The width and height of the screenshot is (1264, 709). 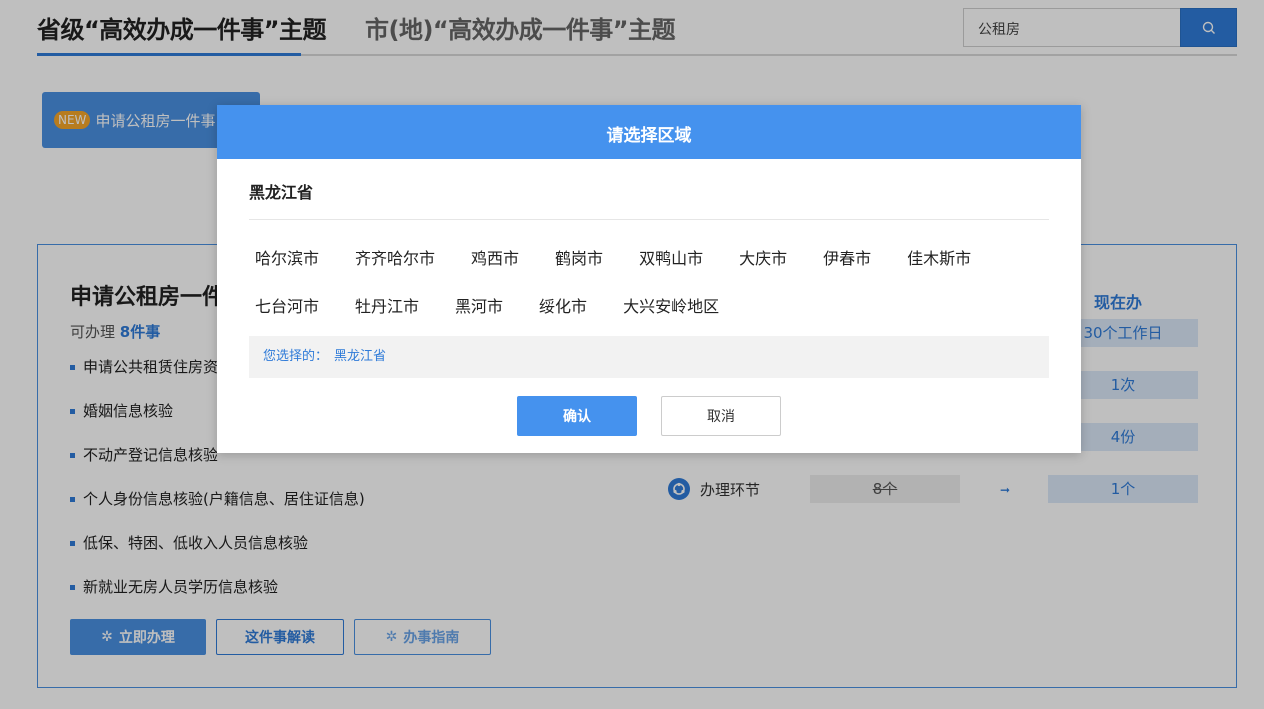 I want to click on selection-value: 黑龙江省, so click(x=360, y=356).